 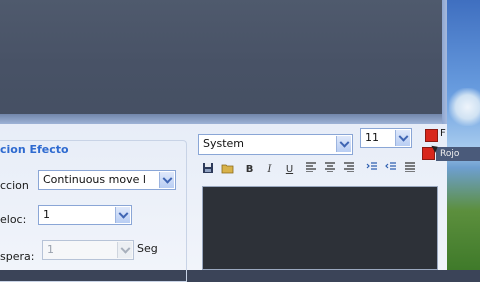 What do you see at coordinates (464, 107) in the screenshot?
I see `wallpaper-cloud` at bounding box center [464, 107].